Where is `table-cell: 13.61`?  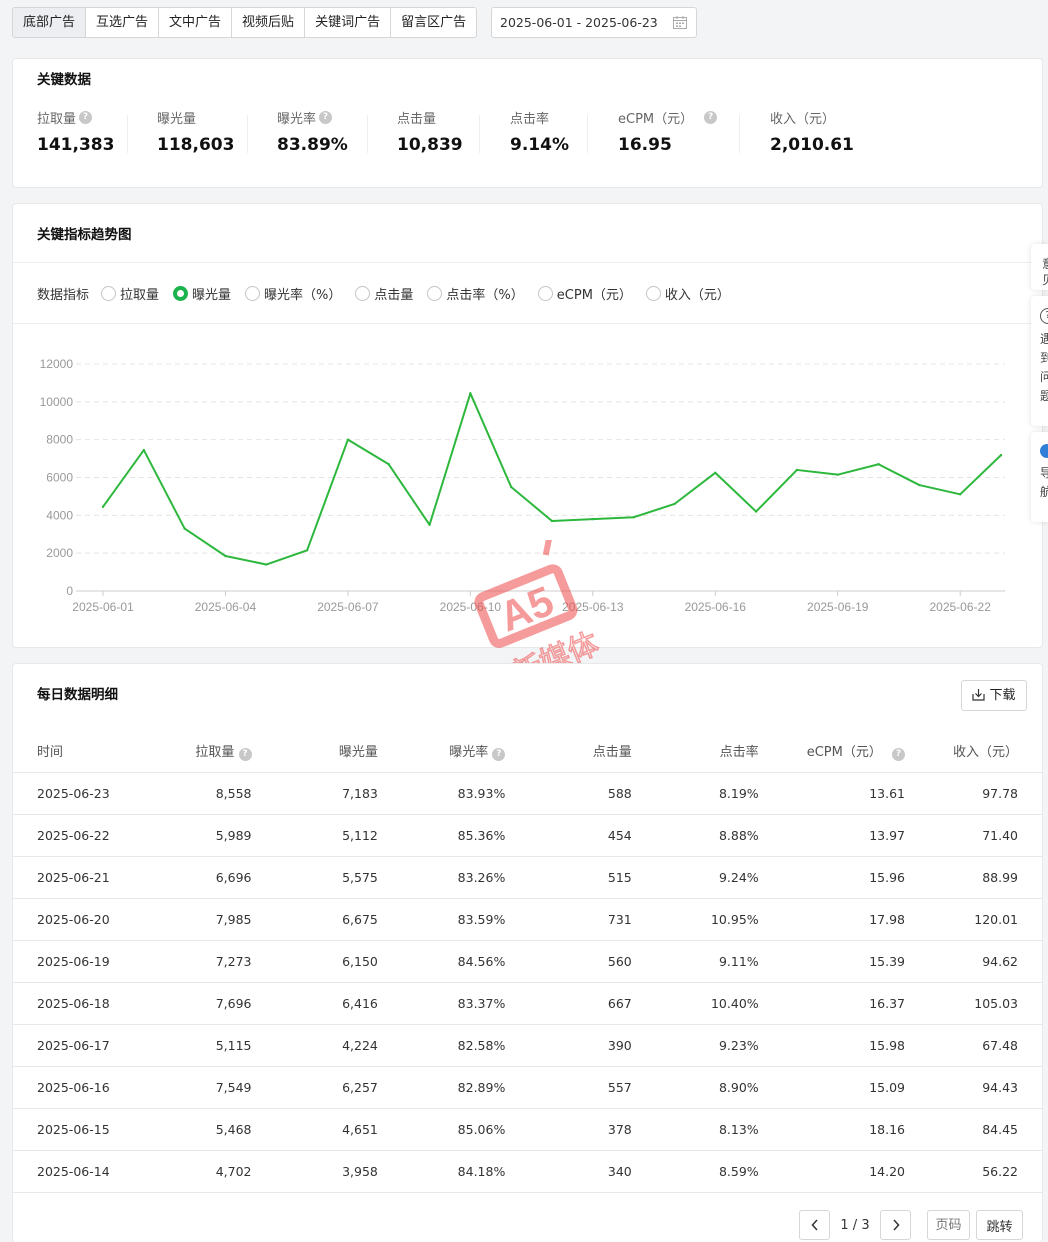 table-cell: 13.61 is located at coordinates (855, 793).